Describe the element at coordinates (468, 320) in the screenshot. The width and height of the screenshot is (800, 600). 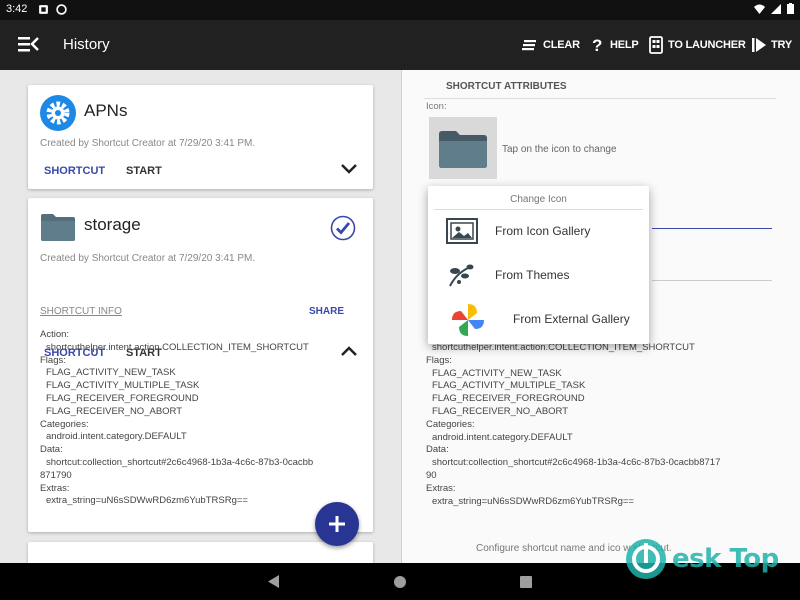
I see `pinwheel-icon` at that location.